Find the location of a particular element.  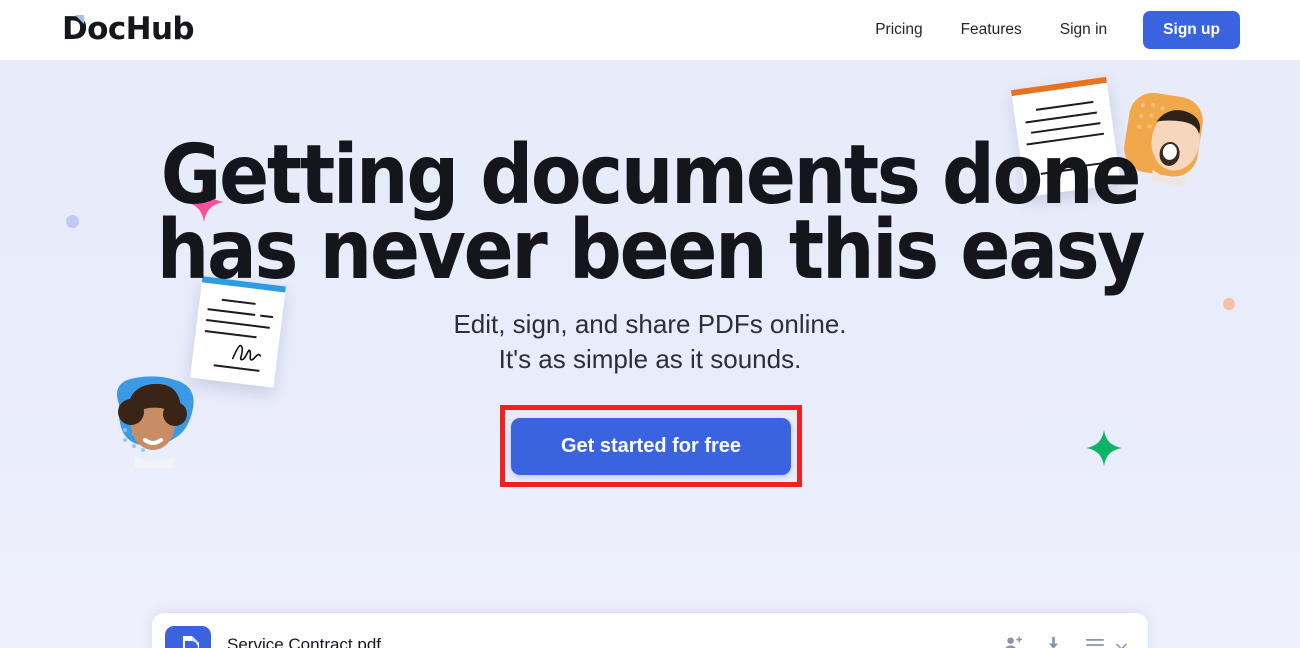

headline-line-2: has never been this easy is located at coordinates (651, 250).